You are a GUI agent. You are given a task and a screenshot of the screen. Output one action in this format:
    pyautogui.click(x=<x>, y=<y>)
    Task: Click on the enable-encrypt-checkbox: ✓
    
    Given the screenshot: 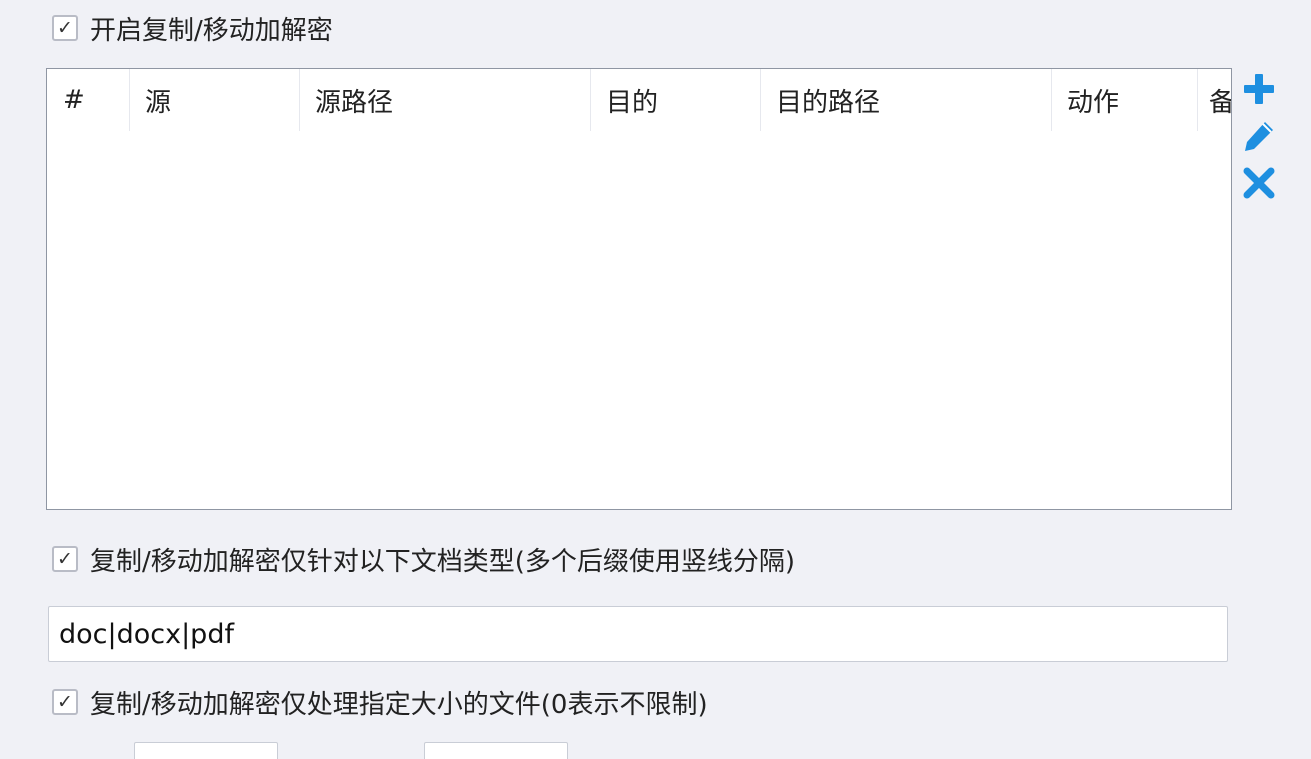 What is the action you would take?
    pyautogui.click(x=65, y=28)
    